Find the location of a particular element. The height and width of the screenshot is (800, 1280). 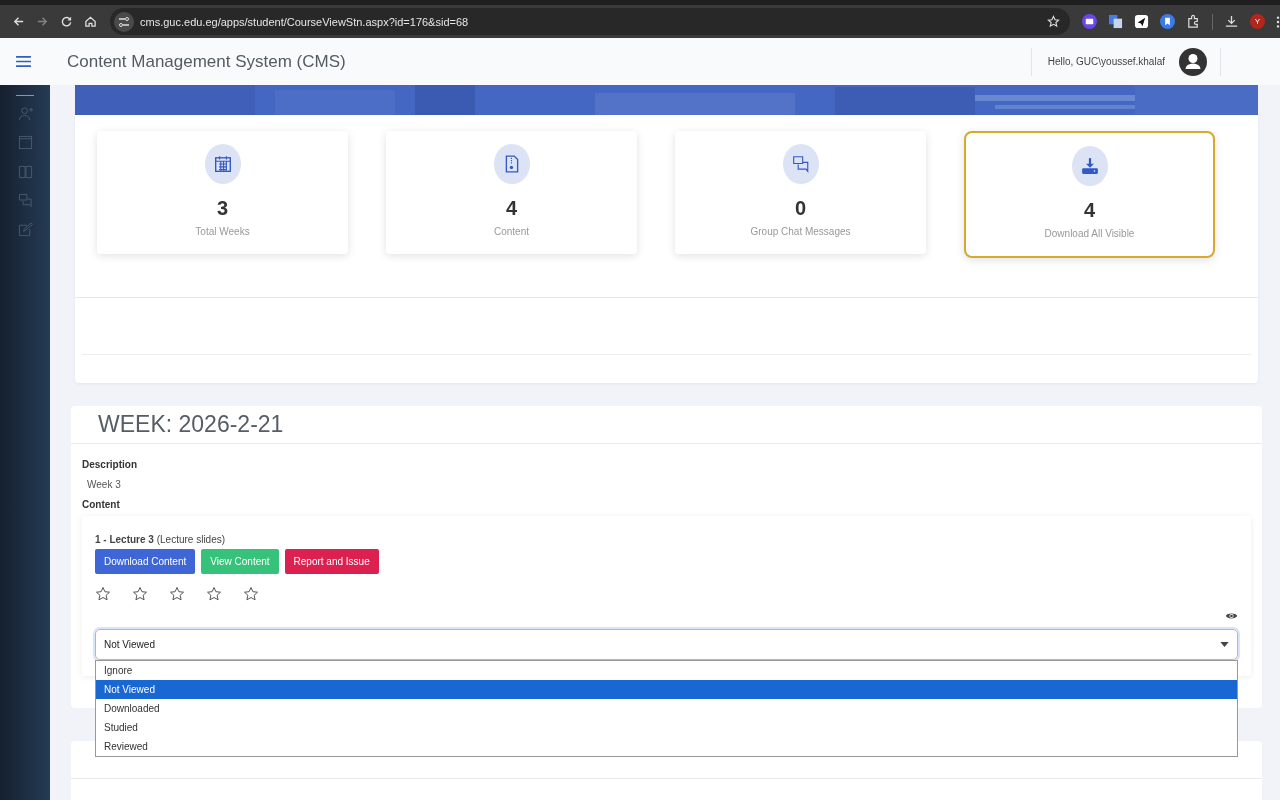

stat-value: 0 is located at coordinates (800, 208).